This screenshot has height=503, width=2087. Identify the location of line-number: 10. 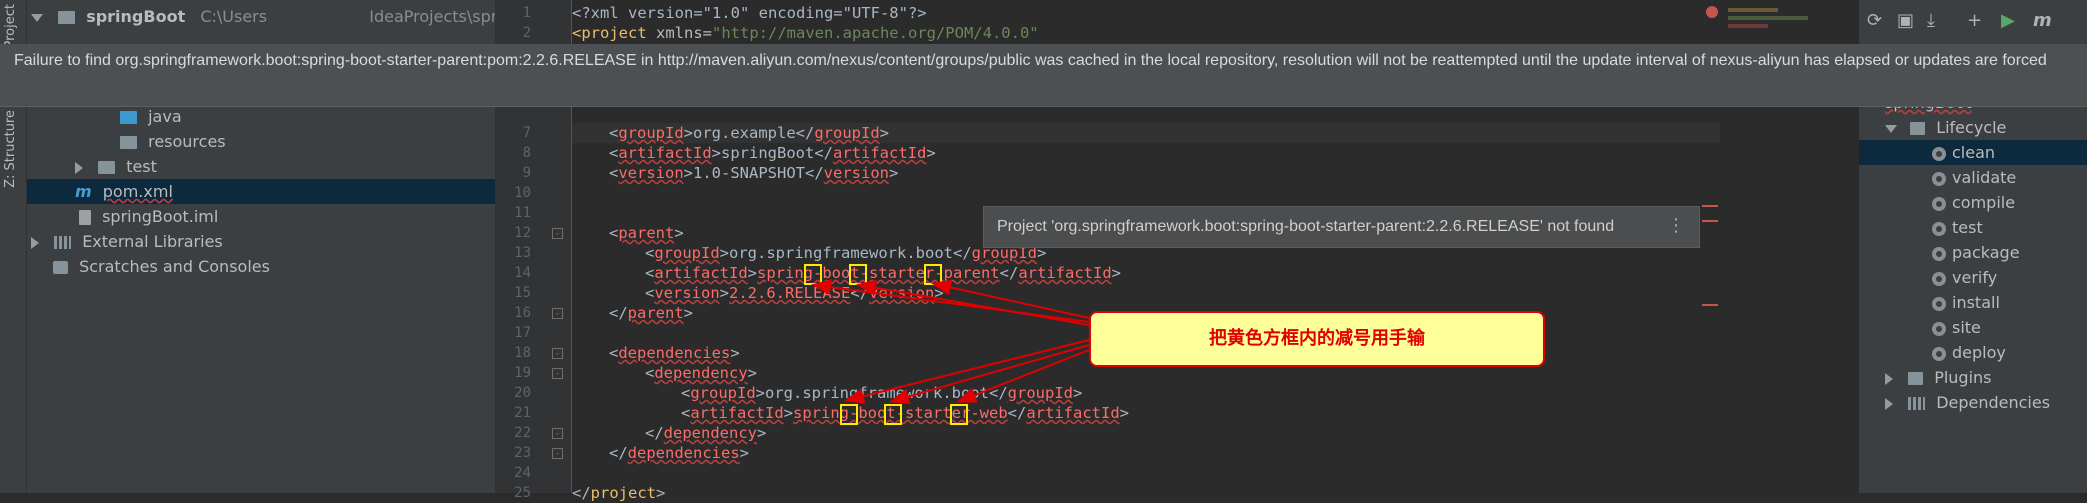
(522, 193).